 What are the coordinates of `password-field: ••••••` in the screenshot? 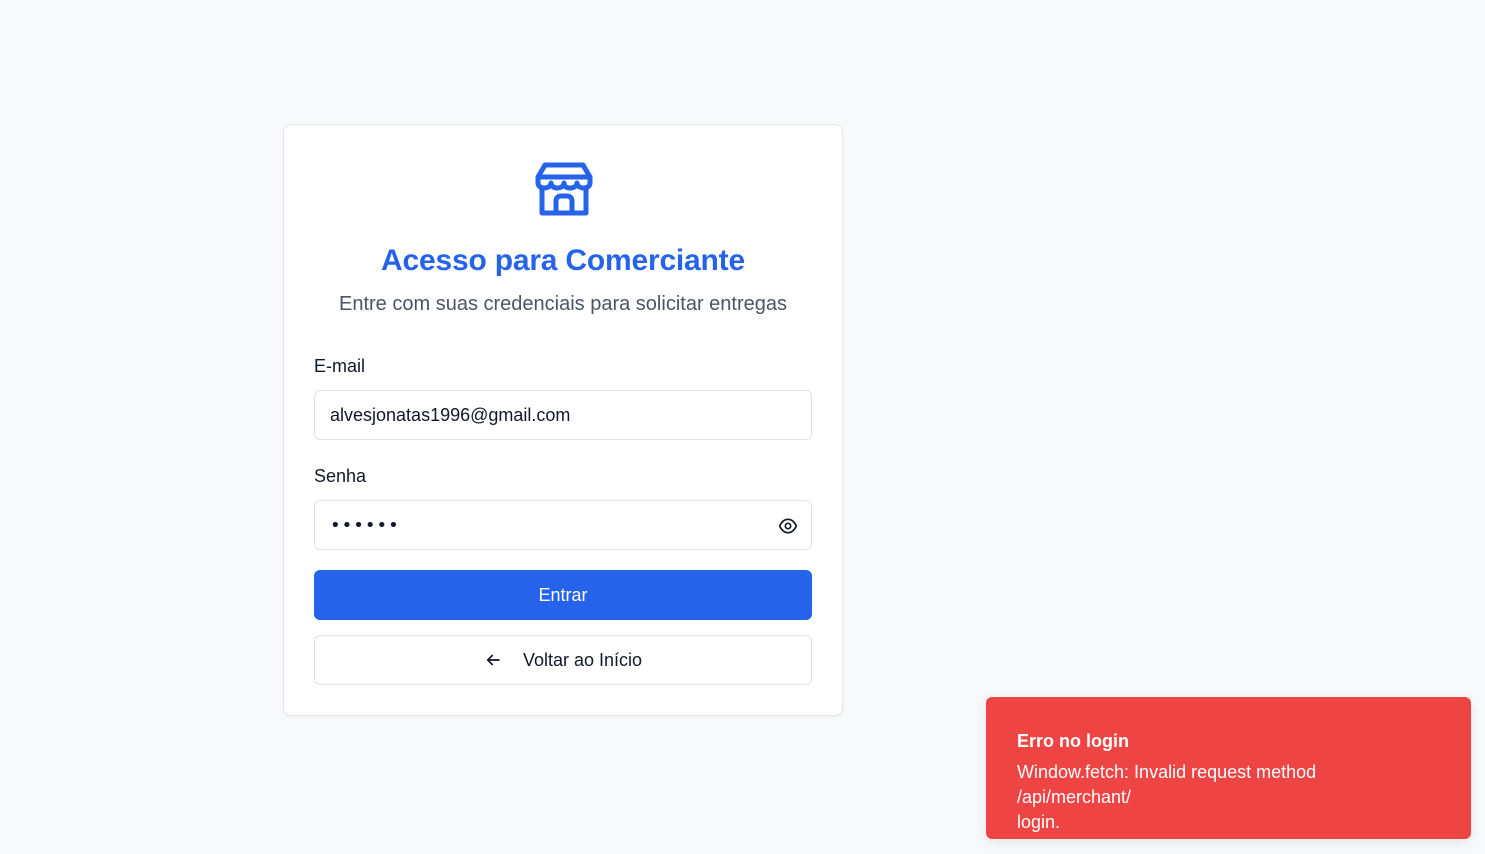 It's located at (563, 525).